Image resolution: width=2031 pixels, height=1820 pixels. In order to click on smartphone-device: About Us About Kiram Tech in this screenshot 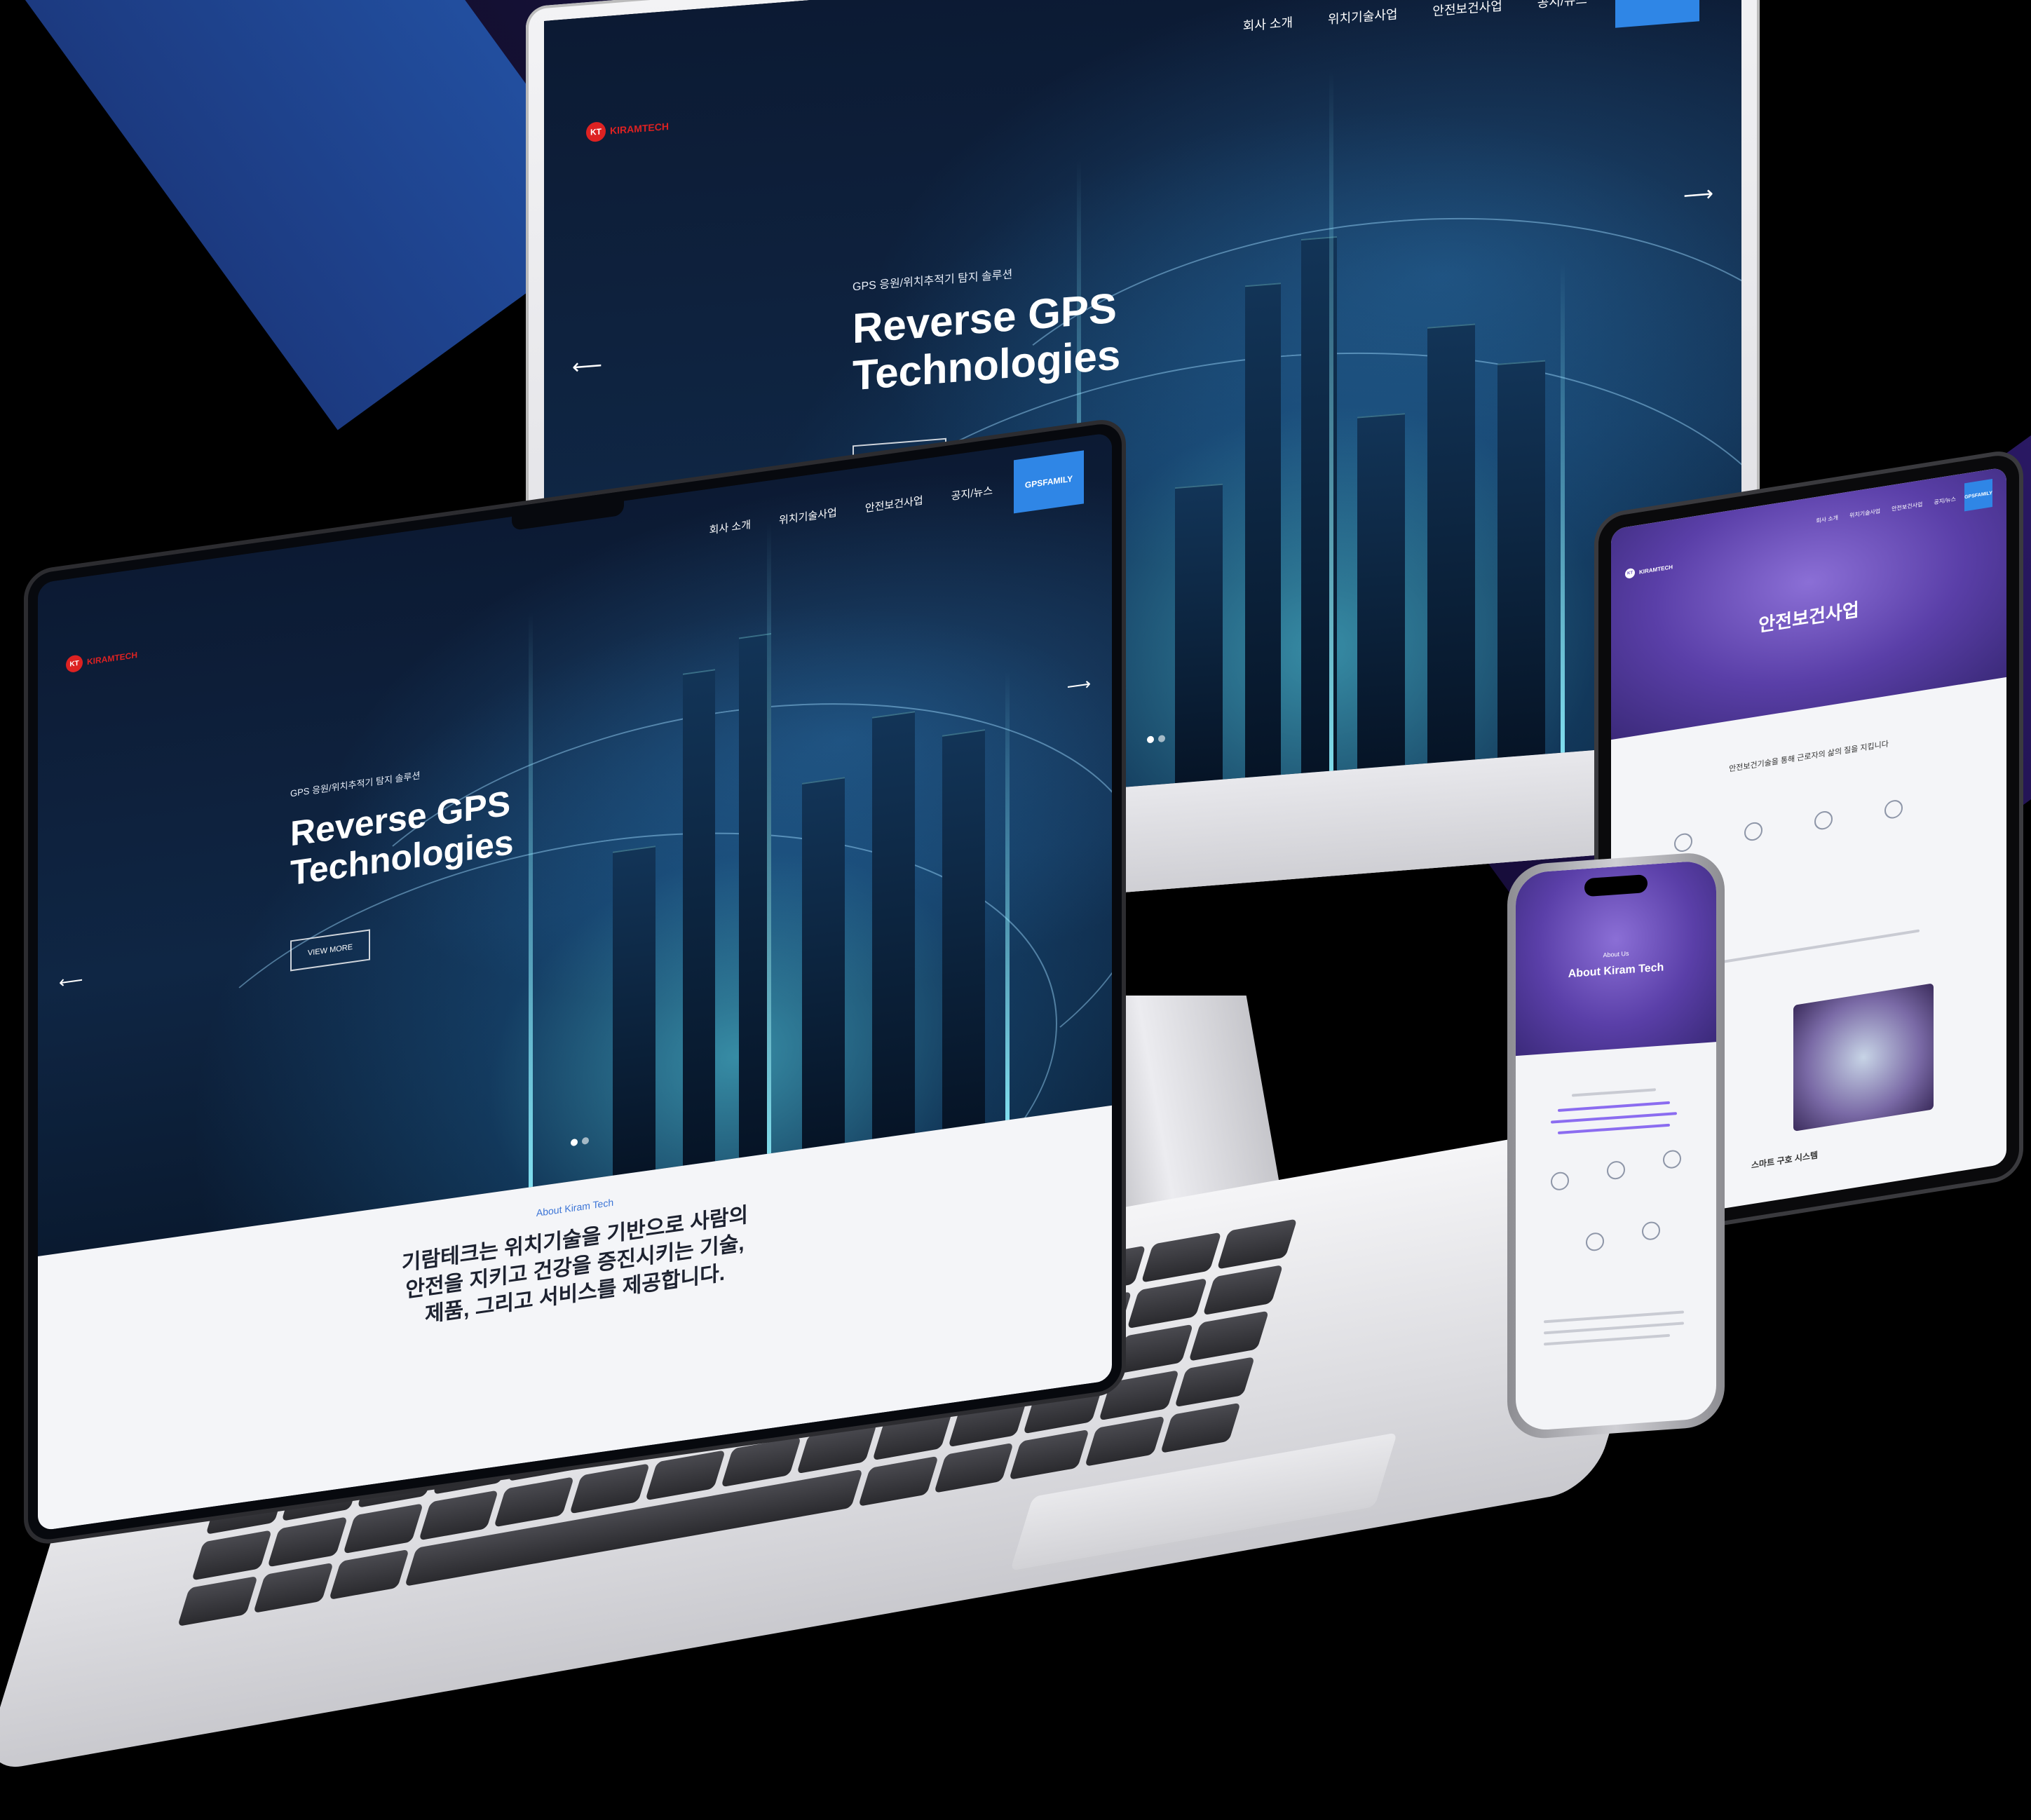, I will do `click(1616, 1145)`.